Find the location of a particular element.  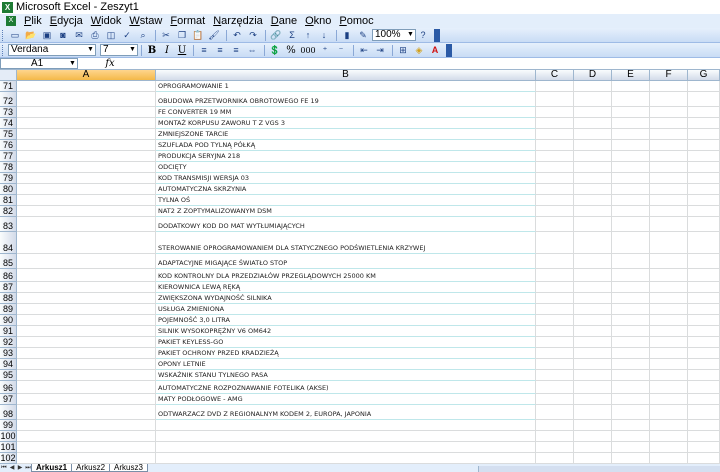

cell-b: AUTOMATYCZNA SKRZYNIA is located at coordinates (346, 189).